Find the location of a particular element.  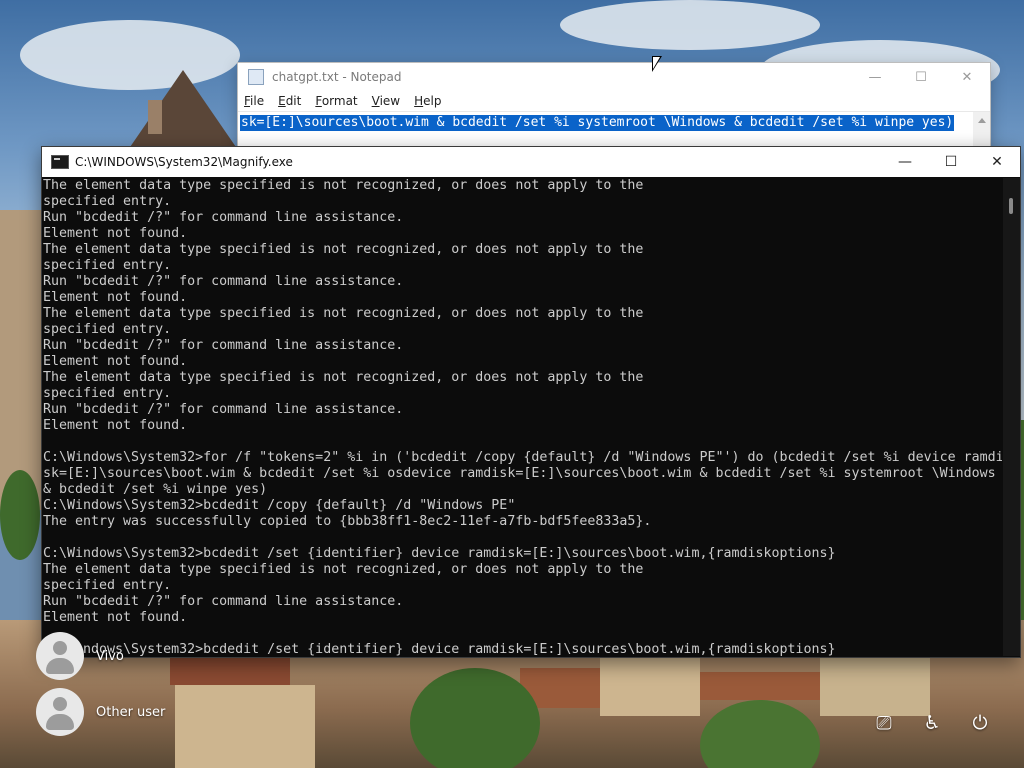

notepad-titlebar: chatgpt.txt - Notepad — ☐ ✕ is located at coordinates (614, 77).